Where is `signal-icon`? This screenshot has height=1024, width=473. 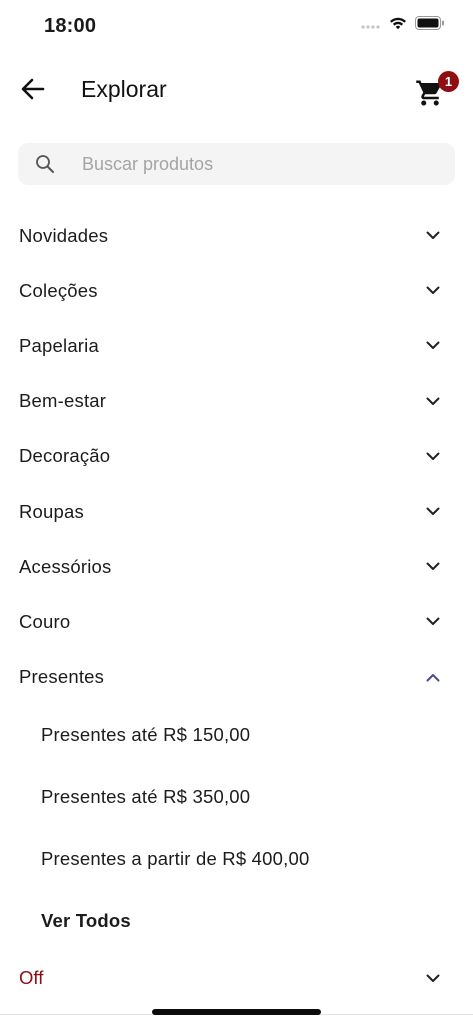 signal-icon is located at coordinates (371, 26).